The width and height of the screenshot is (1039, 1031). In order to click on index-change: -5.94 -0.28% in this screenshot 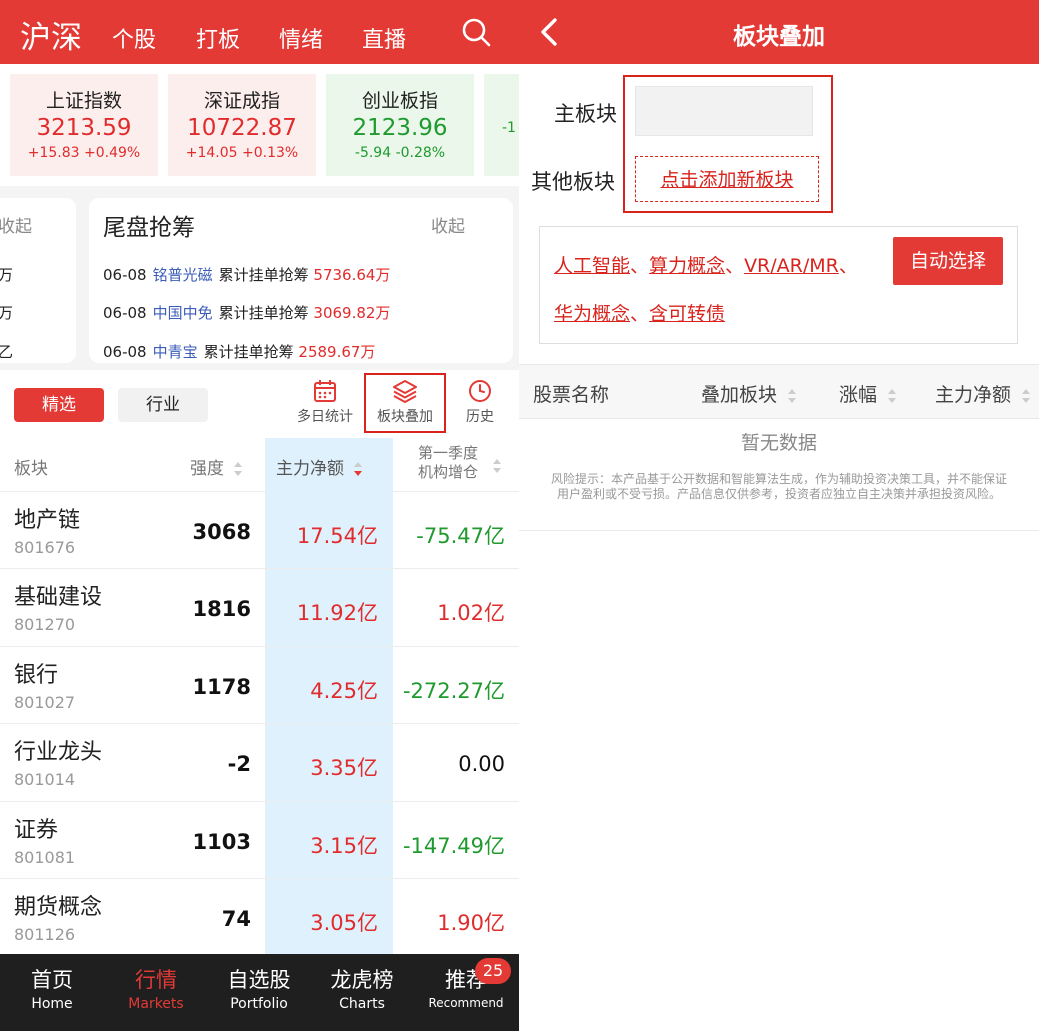, I will do `click(400, 153)`.